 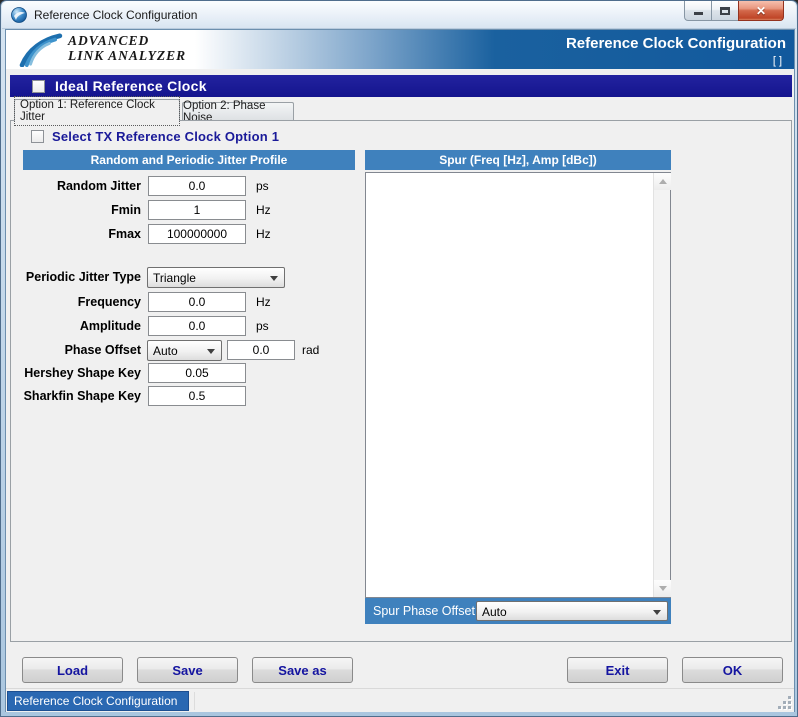 I want to click on window-controls: ✕, so click(x=734, y=11).